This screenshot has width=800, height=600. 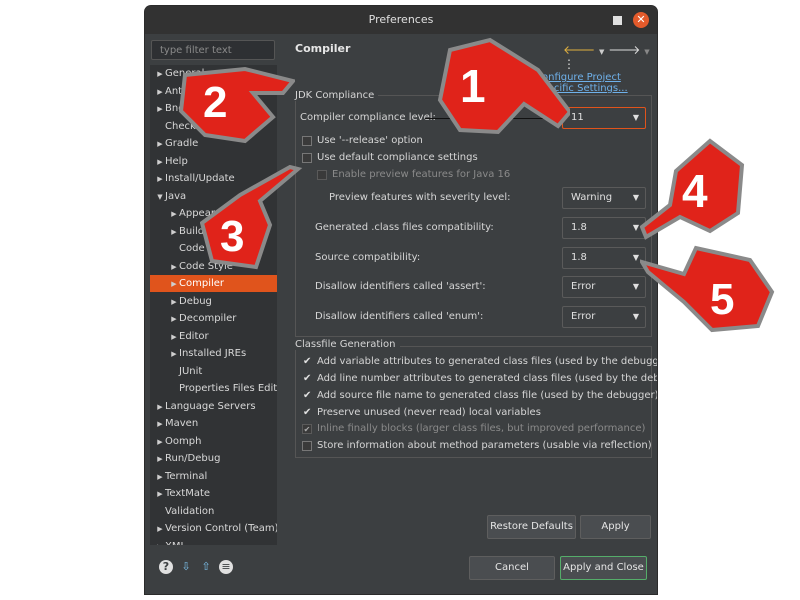 What do you see at coordinates (473, 86) in the screenshot?
I see `annotation-number: 1` at bounding box center [473, 86].